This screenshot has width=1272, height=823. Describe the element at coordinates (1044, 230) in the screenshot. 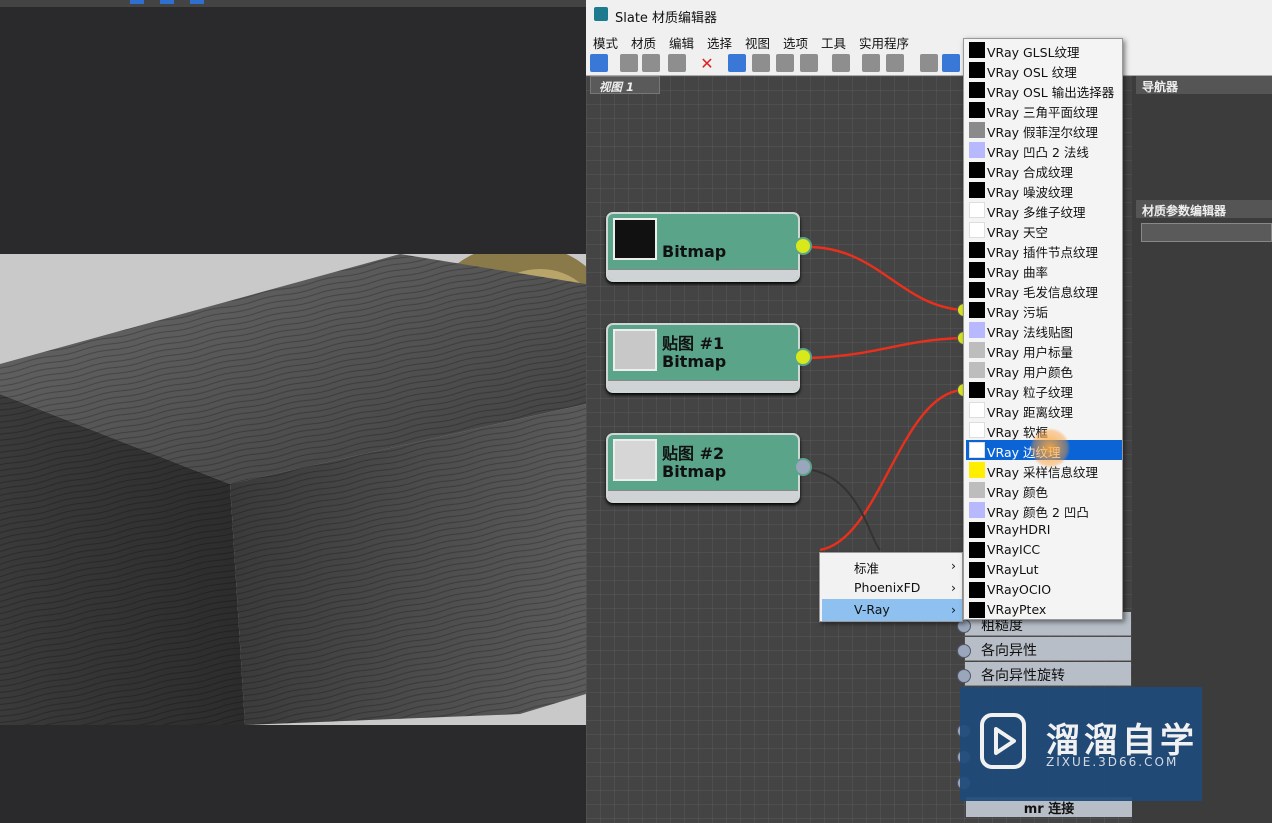

I see `vray-menu-item: VRay 天空` at that location.